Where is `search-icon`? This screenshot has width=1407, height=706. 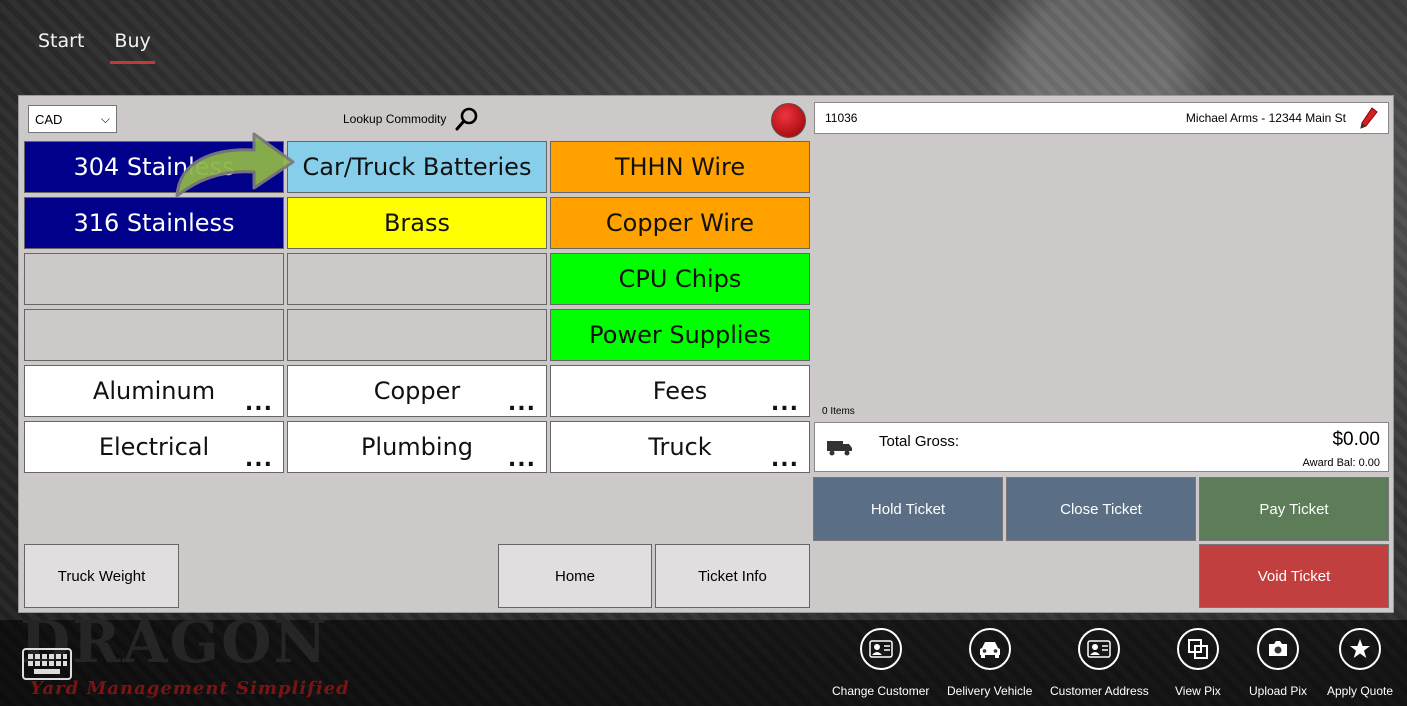 search-icon is located at coordinates (466, 119).